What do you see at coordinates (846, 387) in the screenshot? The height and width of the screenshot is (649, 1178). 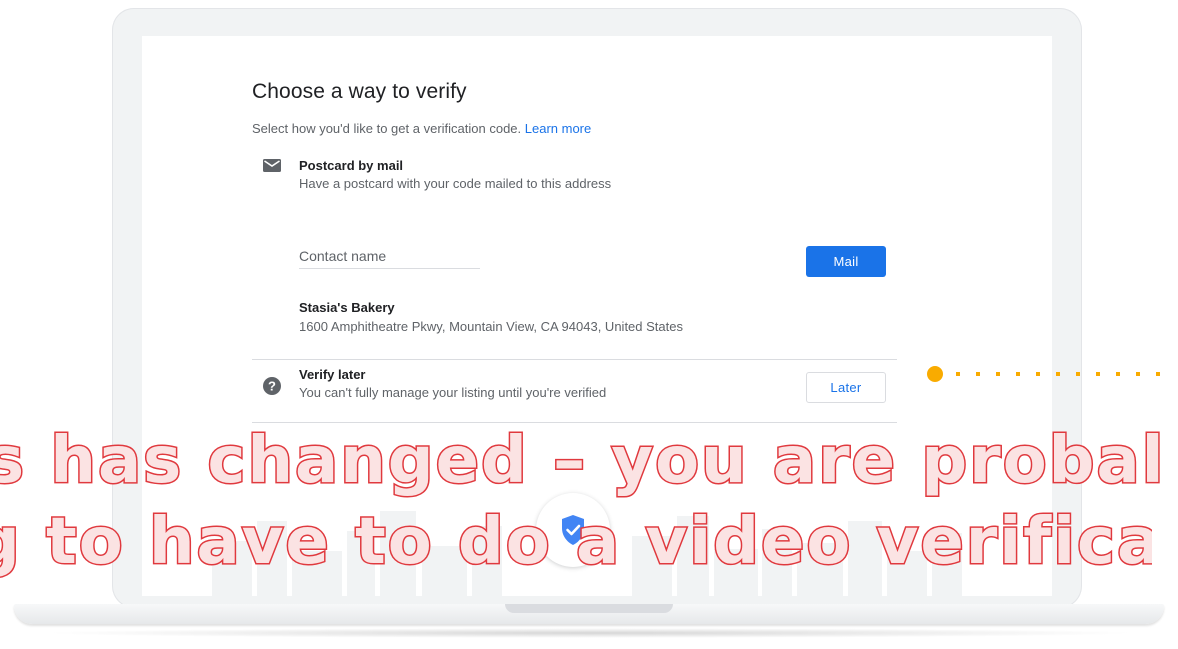 I see `later-button: Later` at bounding box center [846, 387].